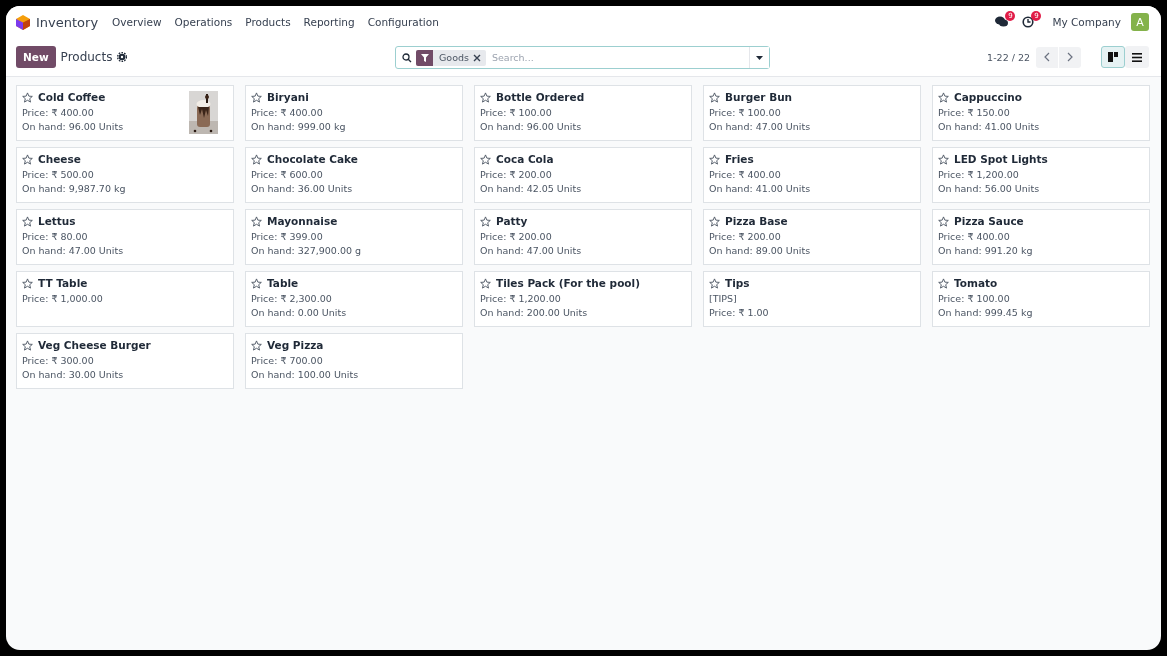  What do you see at coordinates (989, 189) in the screenshot?
I see `product-detail: On hand: 56.00 Units` at bounding box center [989, 189].